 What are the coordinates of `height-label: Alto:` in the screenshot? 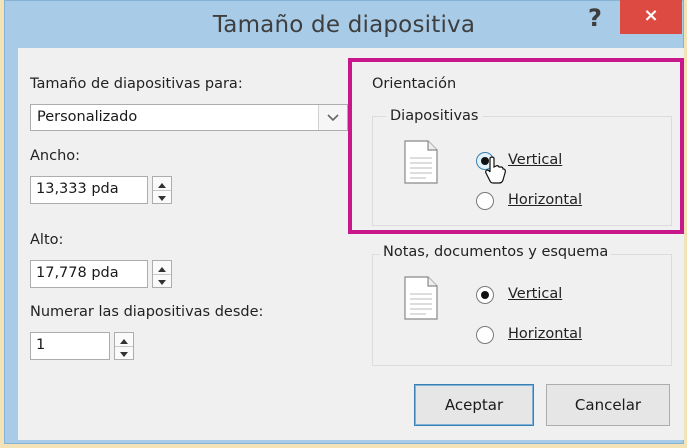 It's located at (47, 240).